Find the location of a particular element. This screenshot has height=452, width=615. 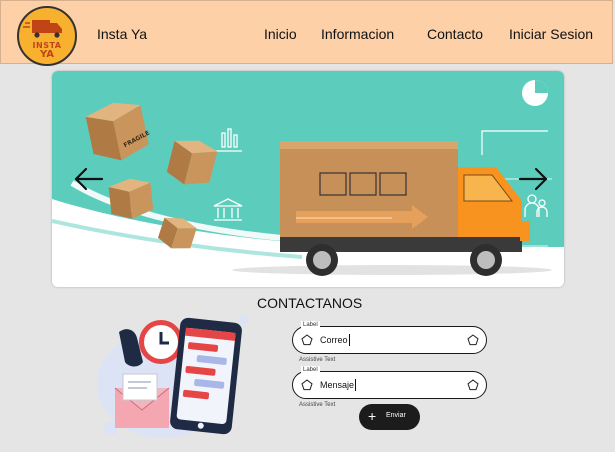

send-button-label: Enviar is located at coordinates (396, 415).